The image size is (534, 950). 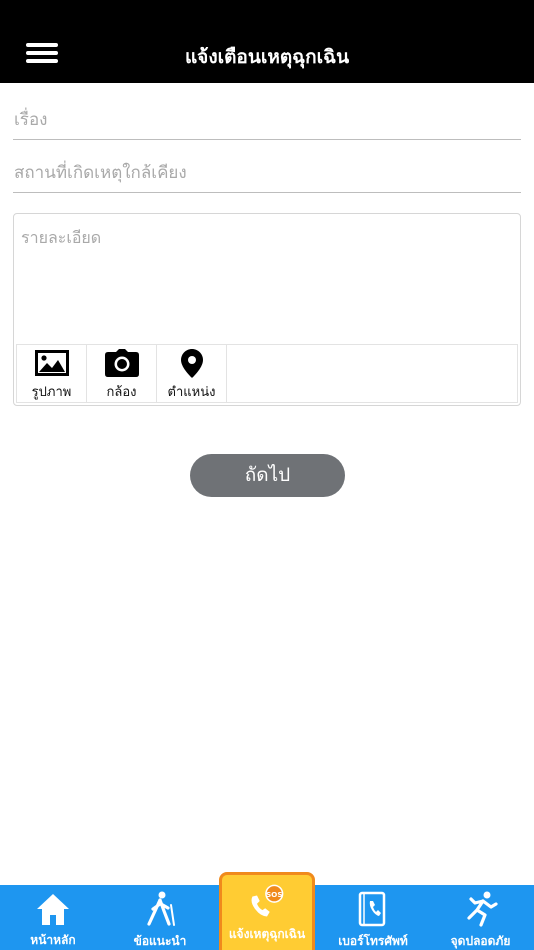 I want to click on detail-textarea, so click(x=267, y=279).